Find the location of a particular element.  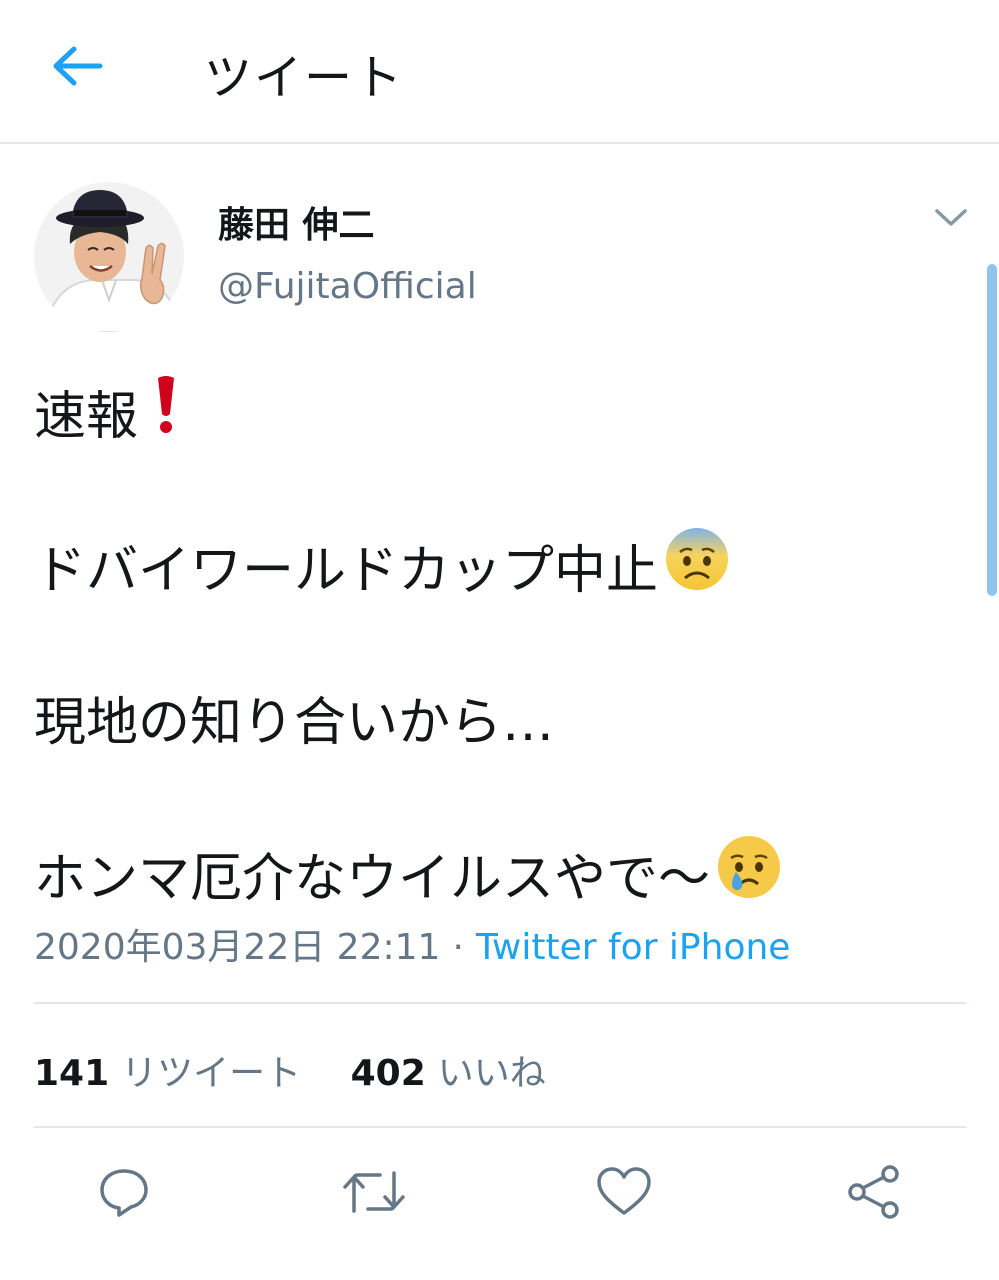

exclamation-icon is located at coordinates (166, 411).